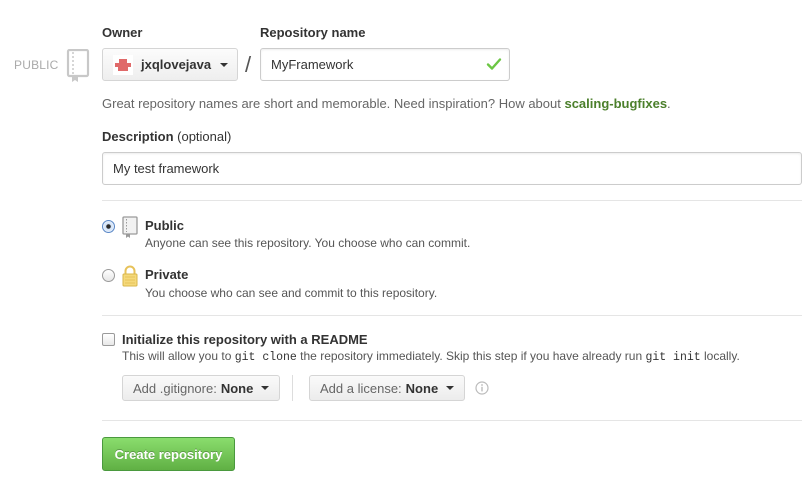 Image resolution: width=809 pixels, height=486 pixels. I want to click on private-radio, so click(108, 275).